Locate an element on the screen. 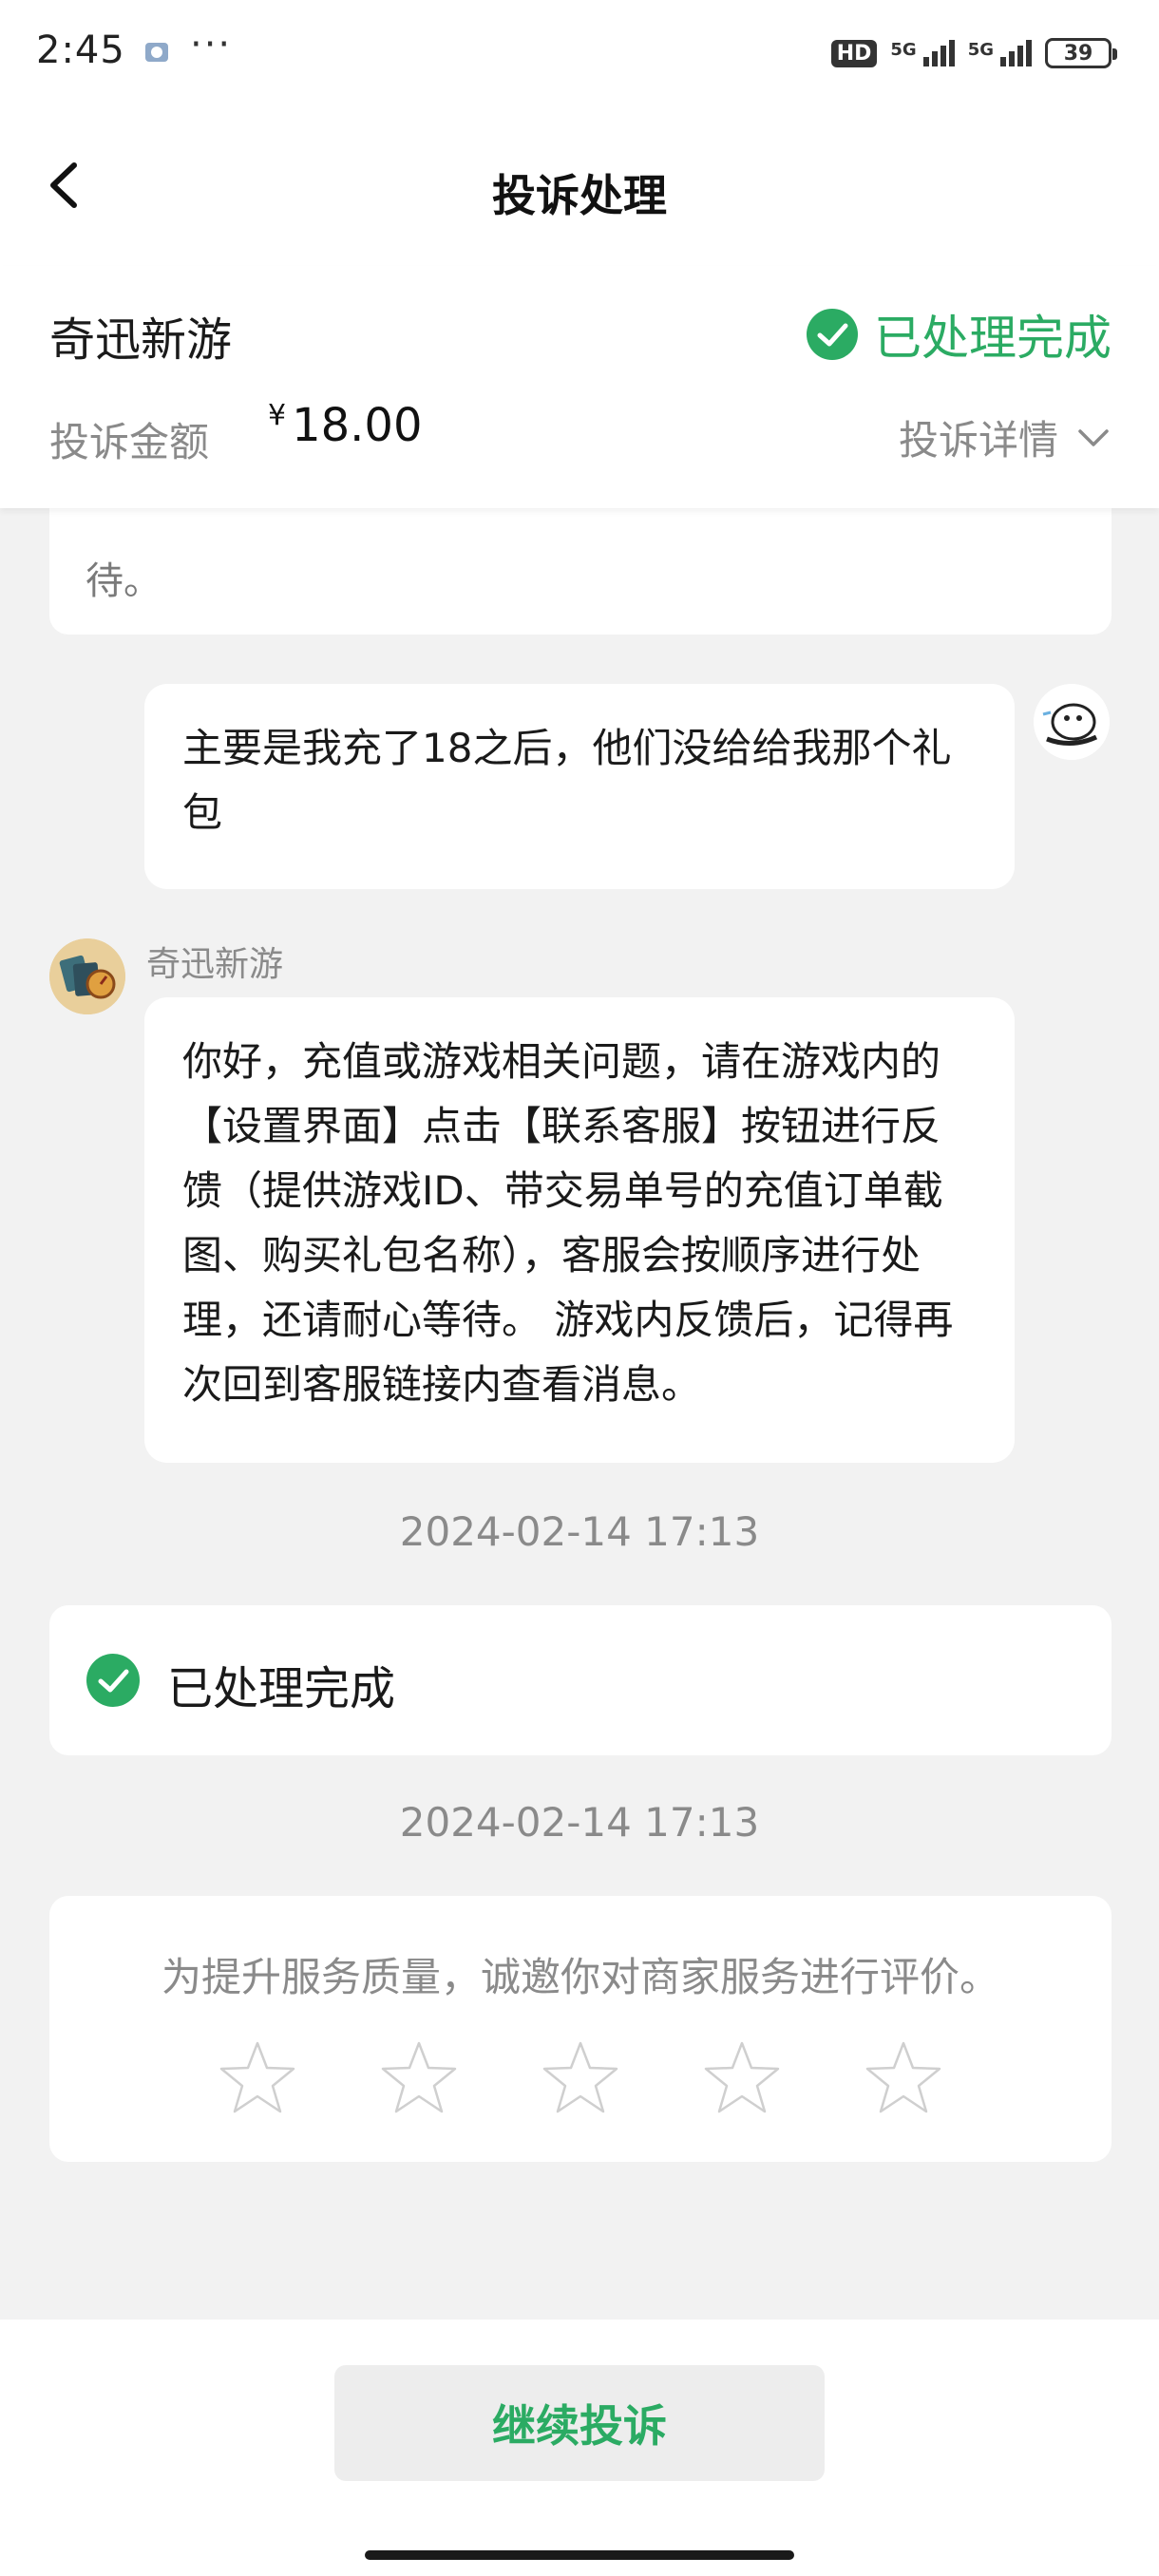 Image resolution: width=1159 pixels, height=2576 pixels. battery-icon: 39 is located at coordinates (1081, 53).